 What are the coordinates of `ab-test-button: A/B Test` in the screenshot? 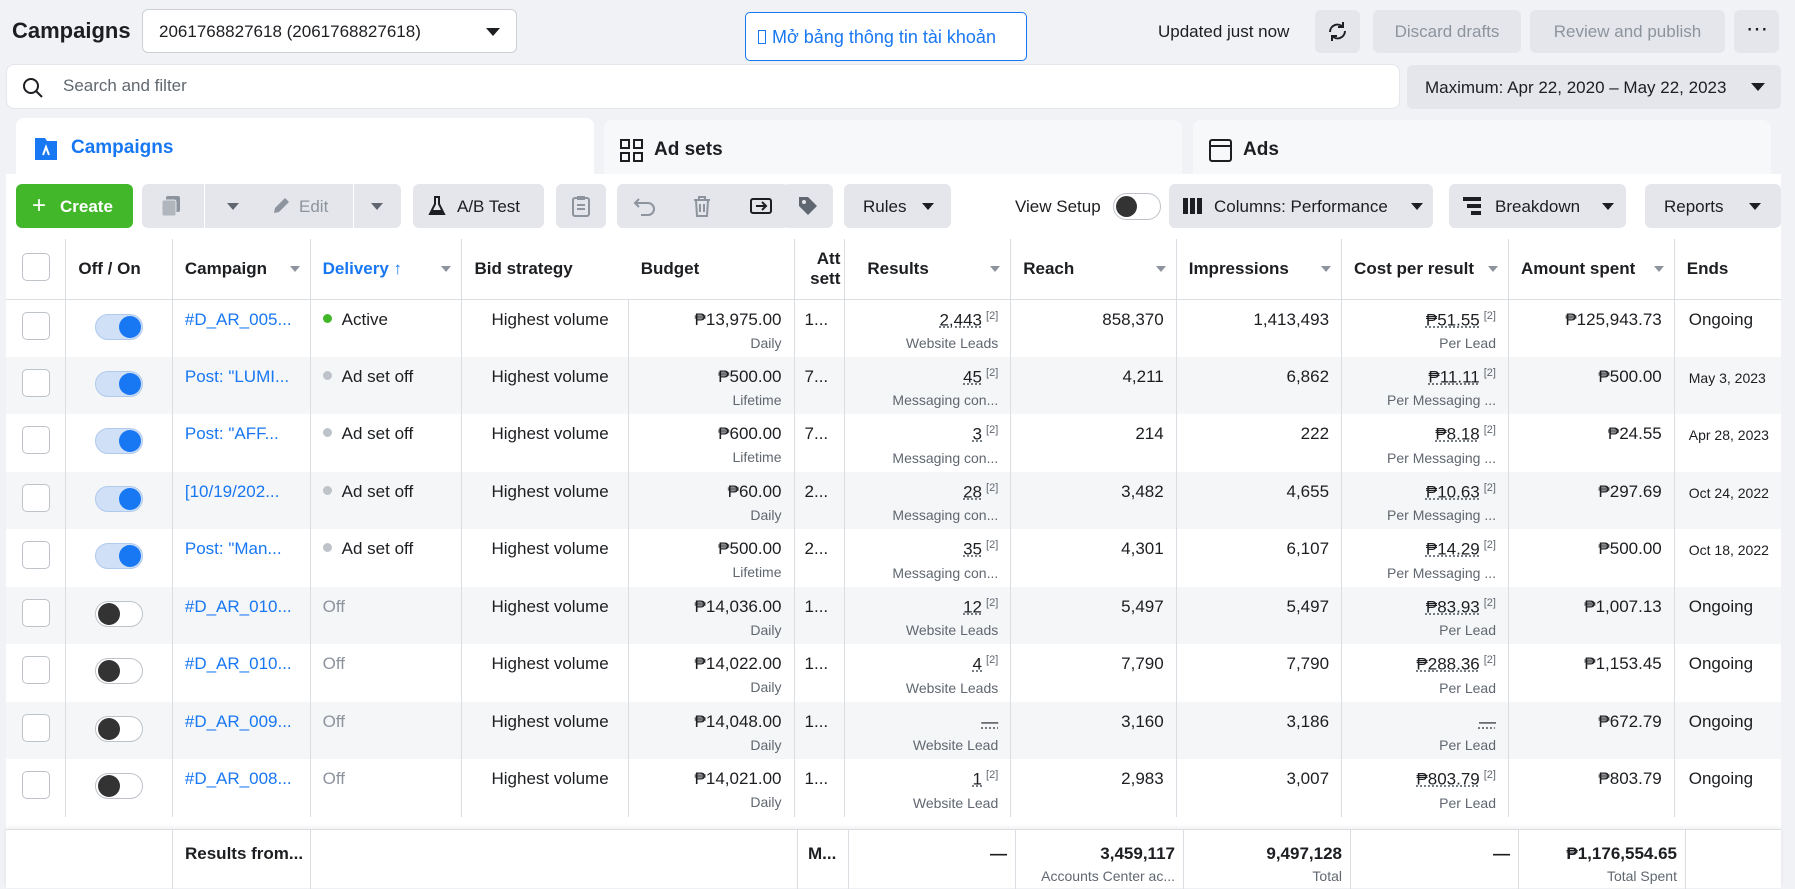 It's located at (478, 206).